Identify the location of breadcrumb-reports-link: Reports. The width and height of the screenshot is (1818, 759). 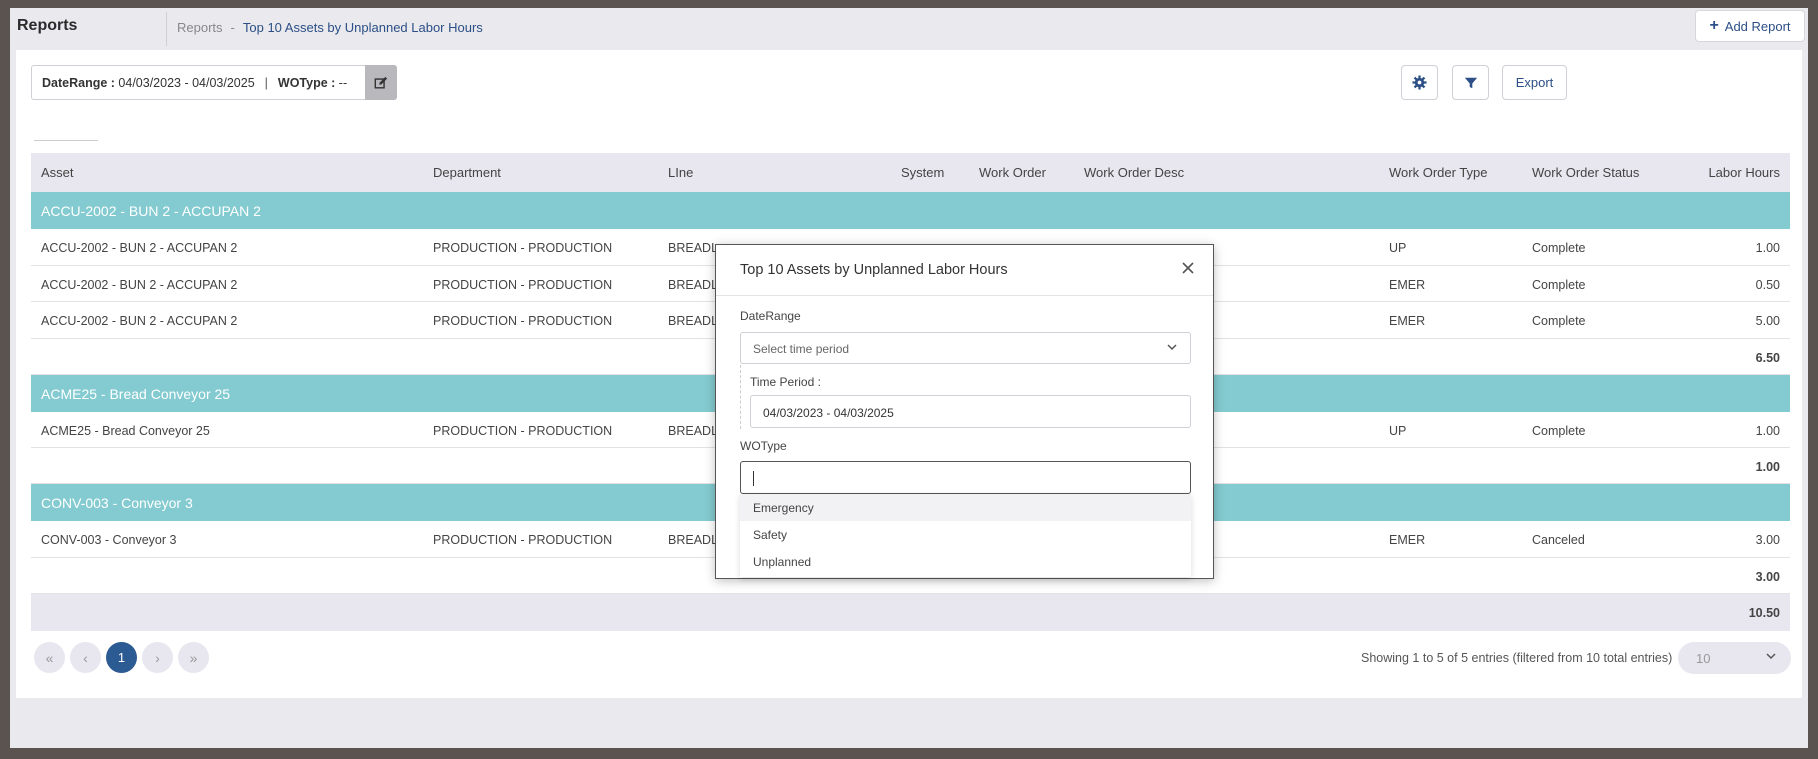
(200, 27).